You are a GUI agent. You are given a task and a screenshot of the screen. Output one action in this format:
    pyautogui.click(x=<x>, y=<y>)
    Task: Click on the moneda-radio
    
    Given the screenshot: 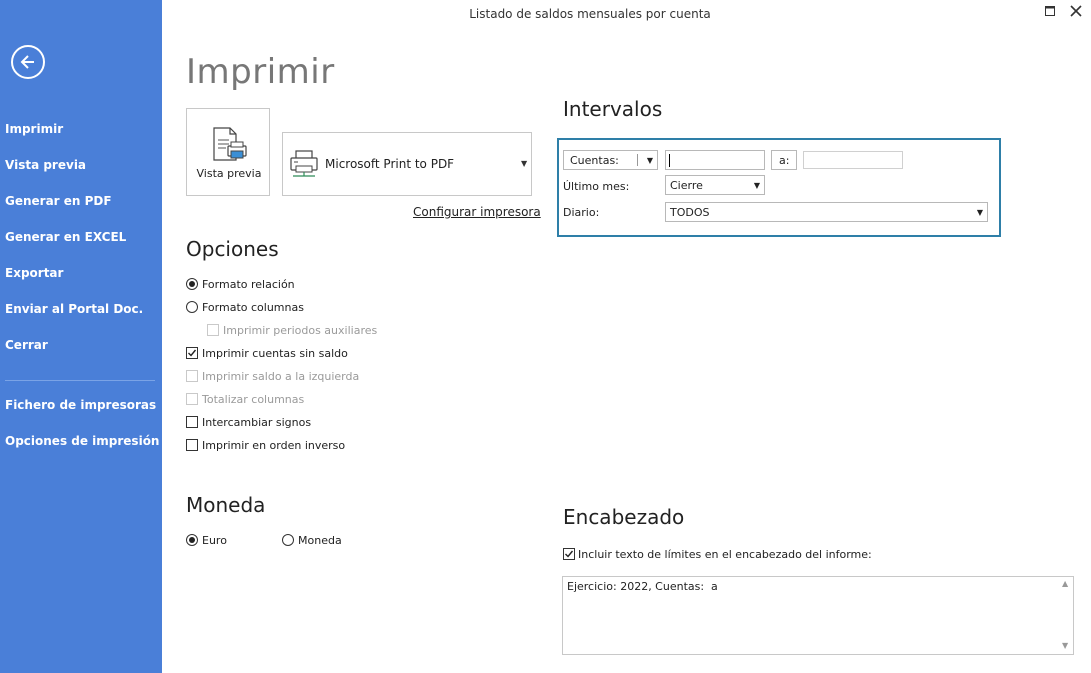 What is the action you would take?
    pyautogui.click(x=288, y=540)
    